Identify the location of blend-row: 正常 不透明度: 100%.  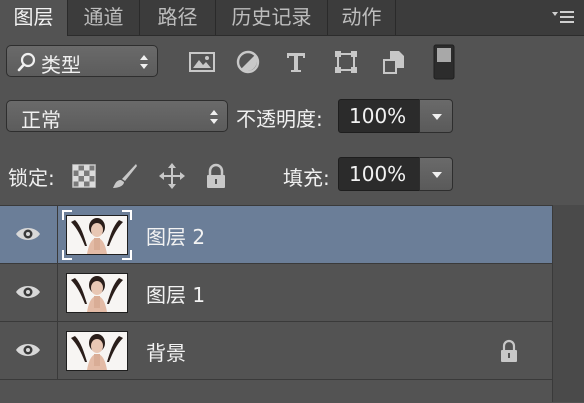
(292, 117).